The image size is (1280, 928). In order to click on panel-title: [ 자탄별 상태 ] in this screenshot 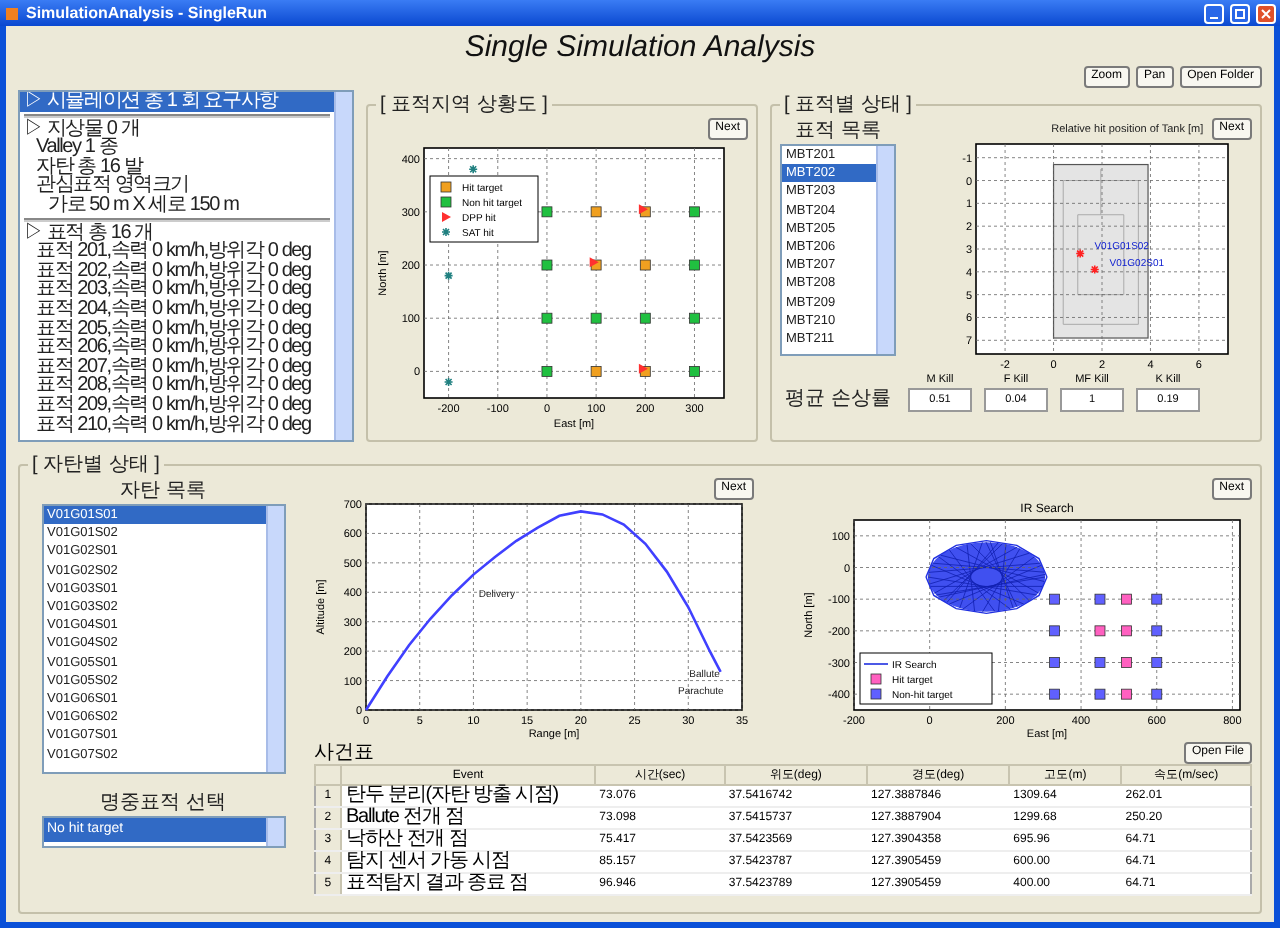, I will do `click(96, 465)`.